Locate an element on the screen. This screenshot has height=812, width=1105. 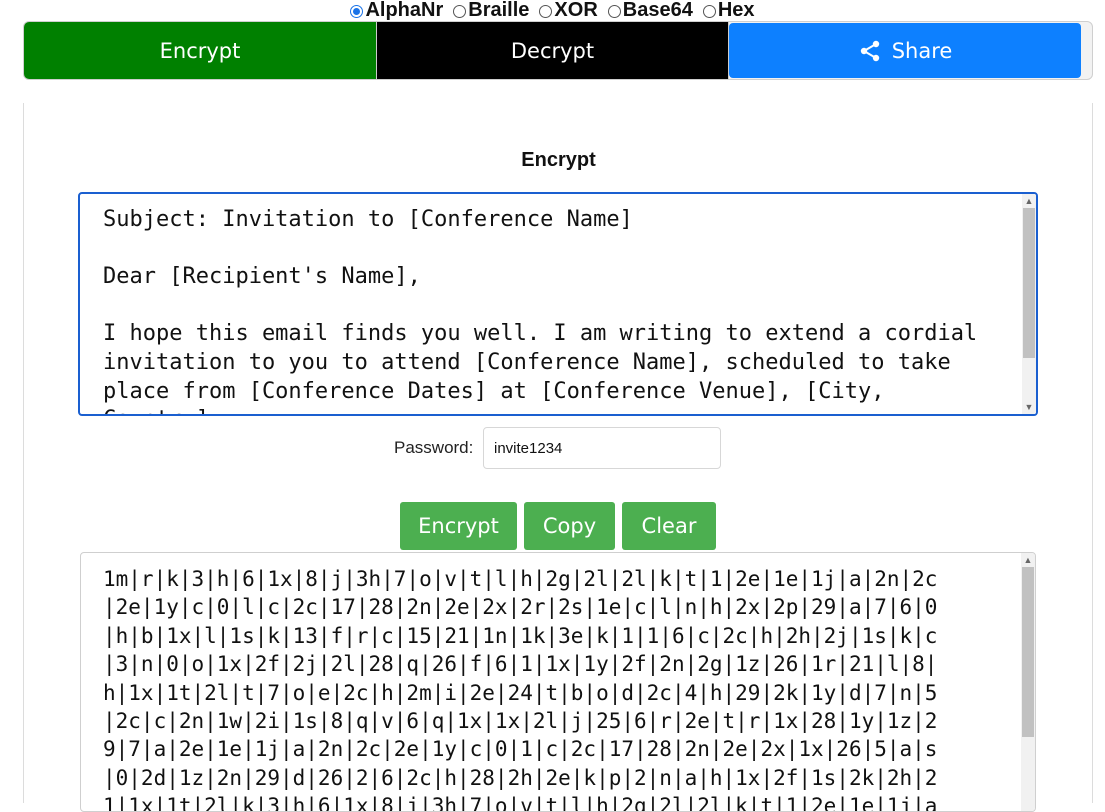
tab-bar: Encrypt Decrypt Share is located at coordinates (558, 50).